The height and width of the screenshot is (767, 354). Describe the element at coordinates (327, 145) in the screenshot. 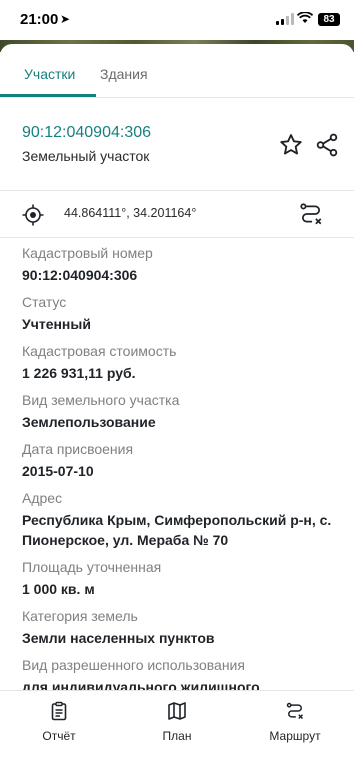

I see `share-icon` at that location.